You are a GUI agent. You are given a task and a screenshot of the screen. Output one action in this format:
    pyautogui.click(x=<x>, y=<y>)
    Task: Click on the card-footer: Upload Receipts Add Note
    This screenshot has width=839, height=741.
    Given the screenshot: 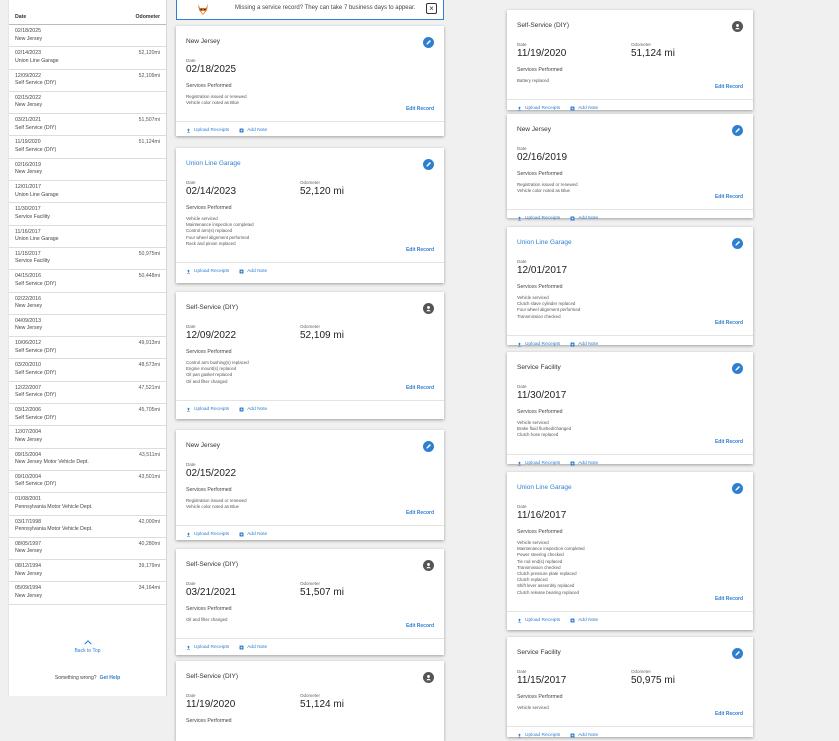 What is the action you would take?
    pyautogui.click(x=557, y=108)
    